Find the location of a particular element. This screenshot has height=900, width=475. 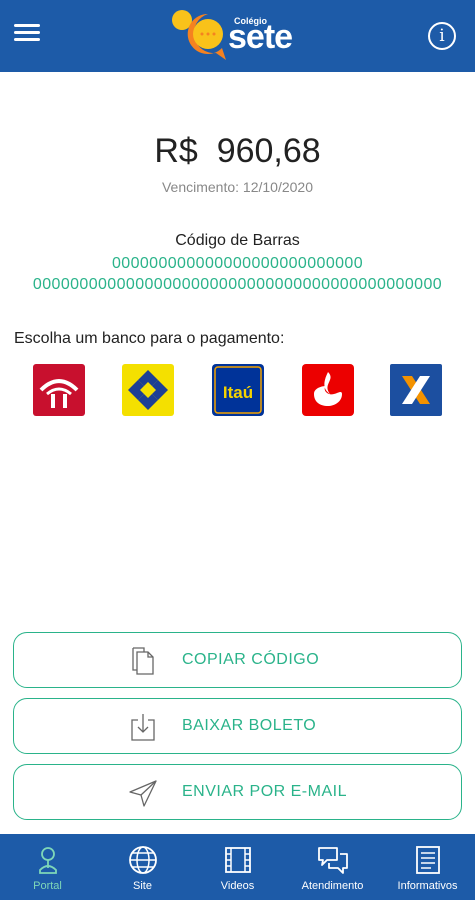

copy-document-icon is located at coordinates (143, 661).